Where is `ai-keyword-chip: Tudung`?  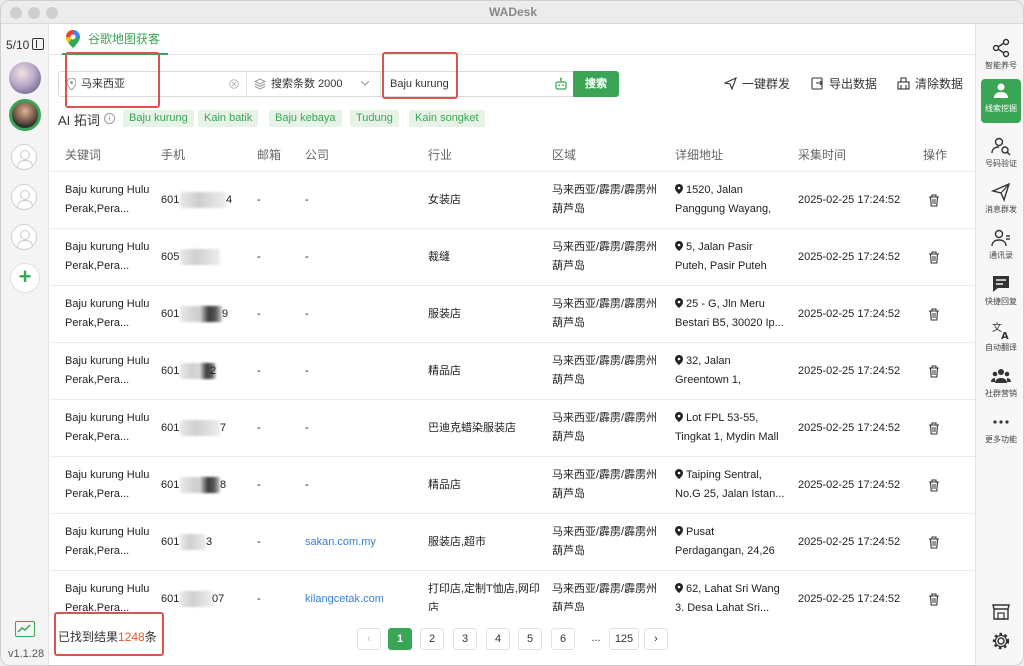
ai-keyword-chip: Tudung is located at coordinates (374, 118).